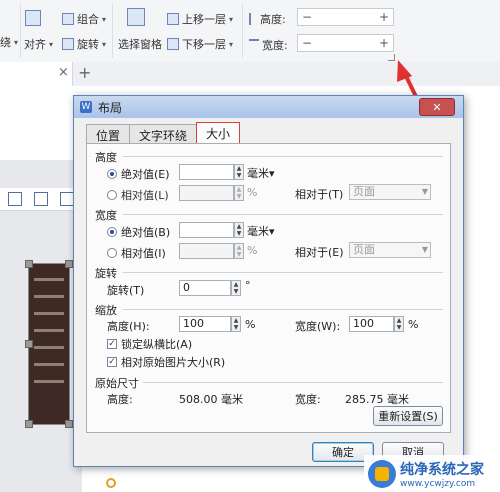 This screenshot has height=492, width=500. Describe the element at coordinates (106, 157) in the screenshot. I see `height-section-title: 高度` at that location.